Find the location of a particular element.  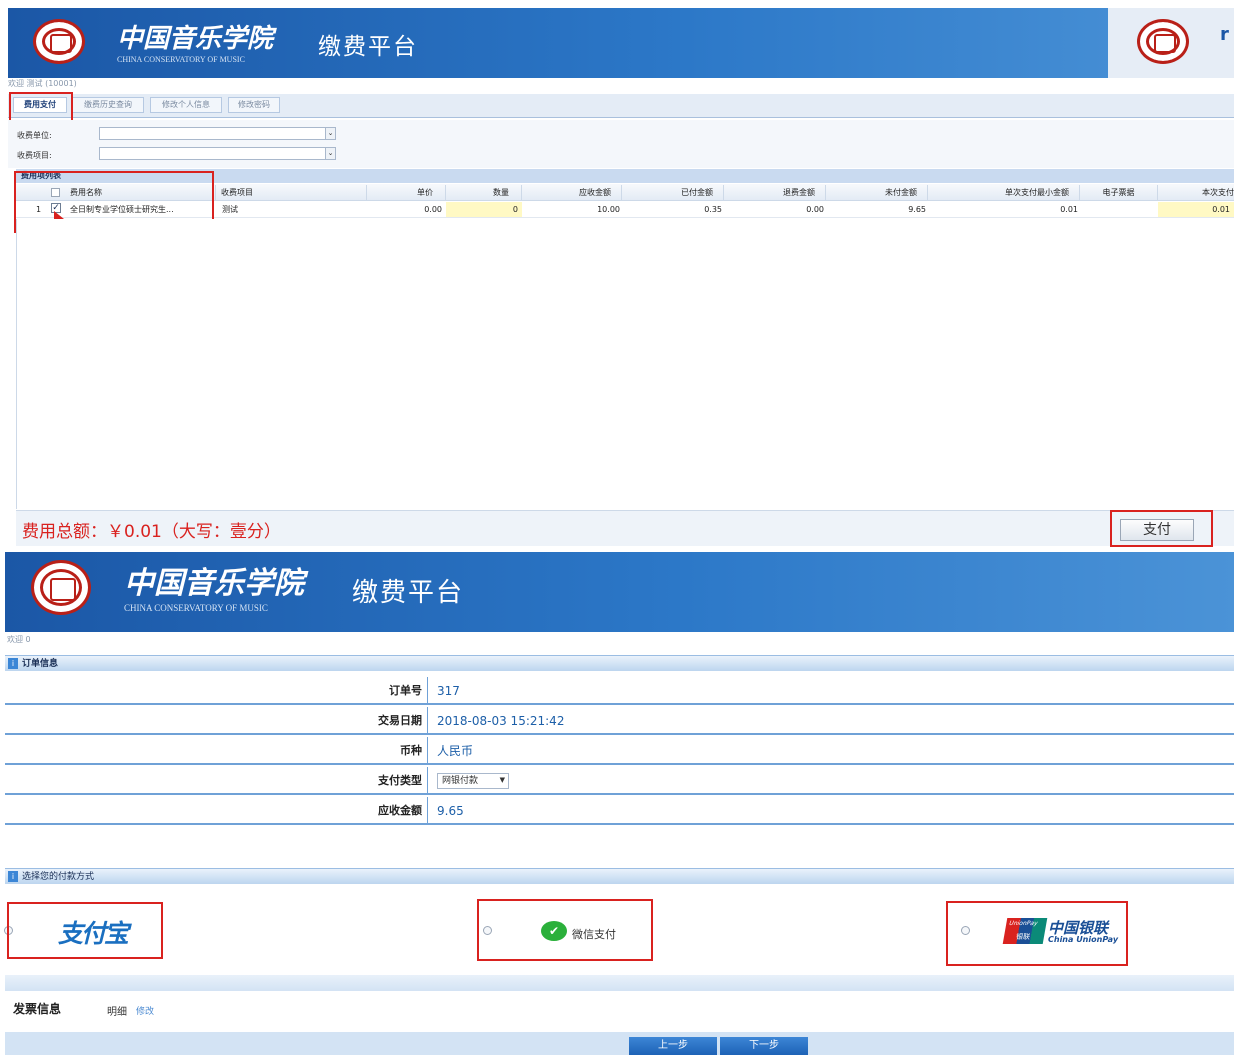

row-e-invoice is located at coordinates (1119, 209).